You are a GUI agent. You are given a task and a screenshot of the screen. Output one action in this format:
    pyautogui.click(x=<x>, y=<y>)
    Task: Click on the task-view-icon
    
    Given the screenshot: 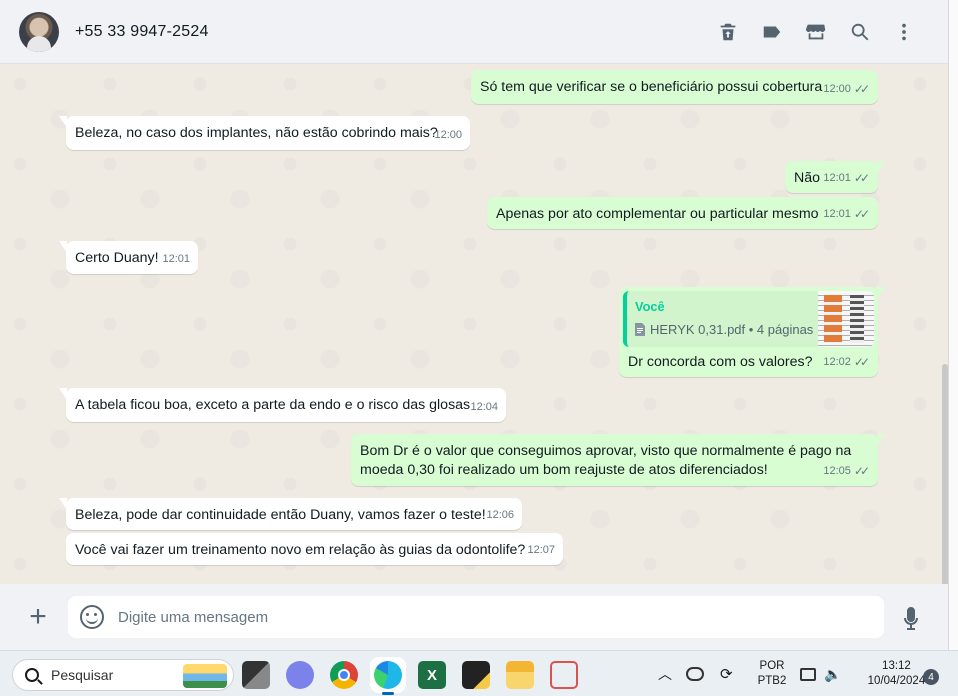 What is the action you would take?
    pyautogui.click(x=256, y=675)
    